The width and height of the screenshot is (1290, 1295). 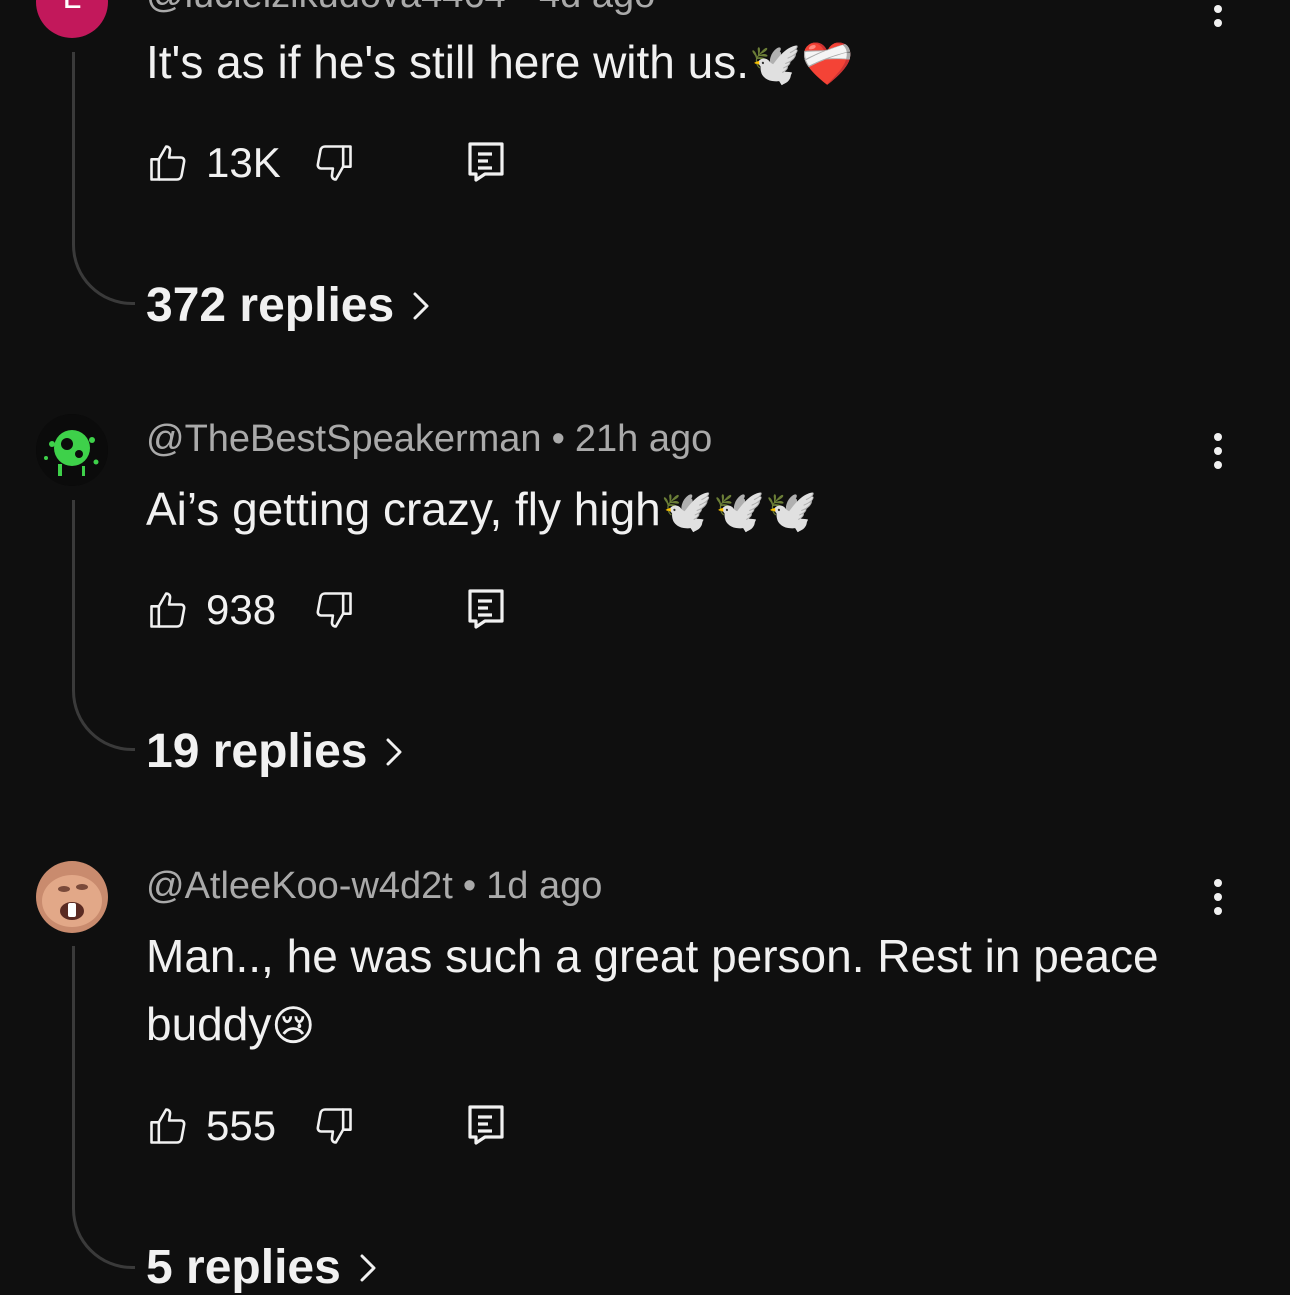 What do you see at coordinates (257, 751) in the screenshot?
I see `replies-label: 19 replies` at bounding box center [257, 751].